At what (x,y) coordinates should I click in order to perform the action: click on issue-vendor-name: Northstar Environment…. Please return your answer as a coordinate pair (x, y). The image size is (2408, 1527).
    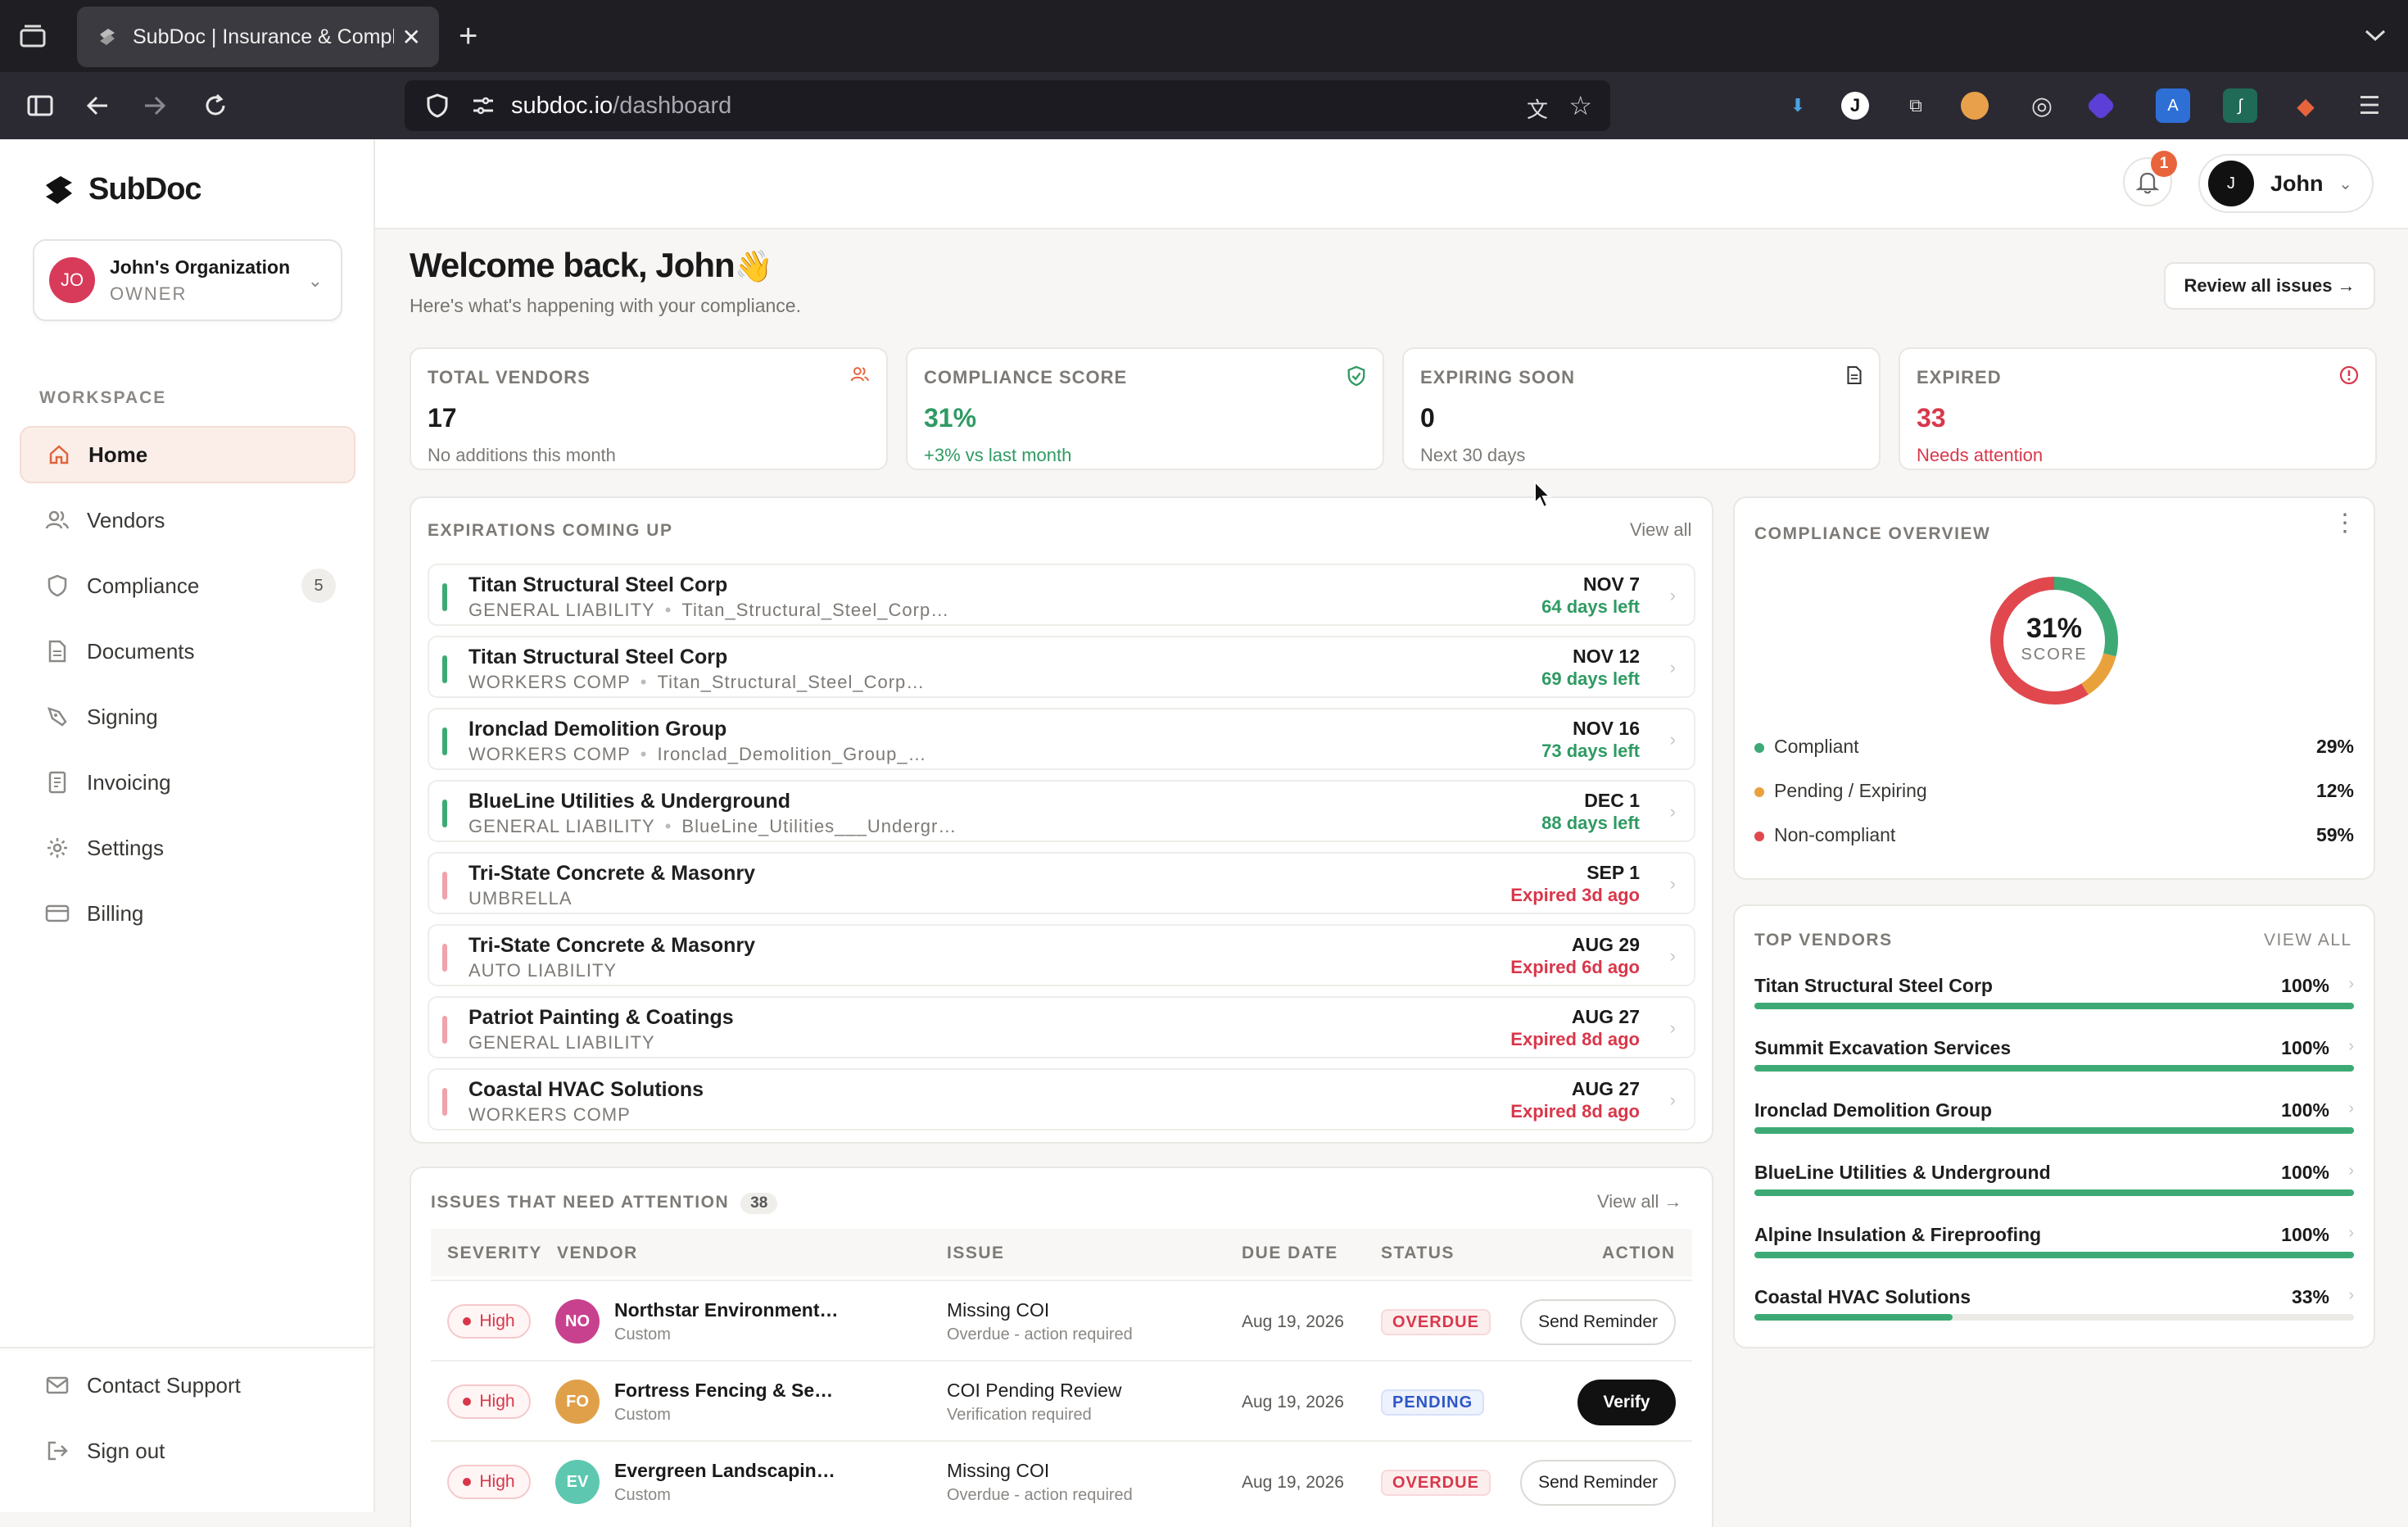
    Looking at the image, I should click on (726, 1310).